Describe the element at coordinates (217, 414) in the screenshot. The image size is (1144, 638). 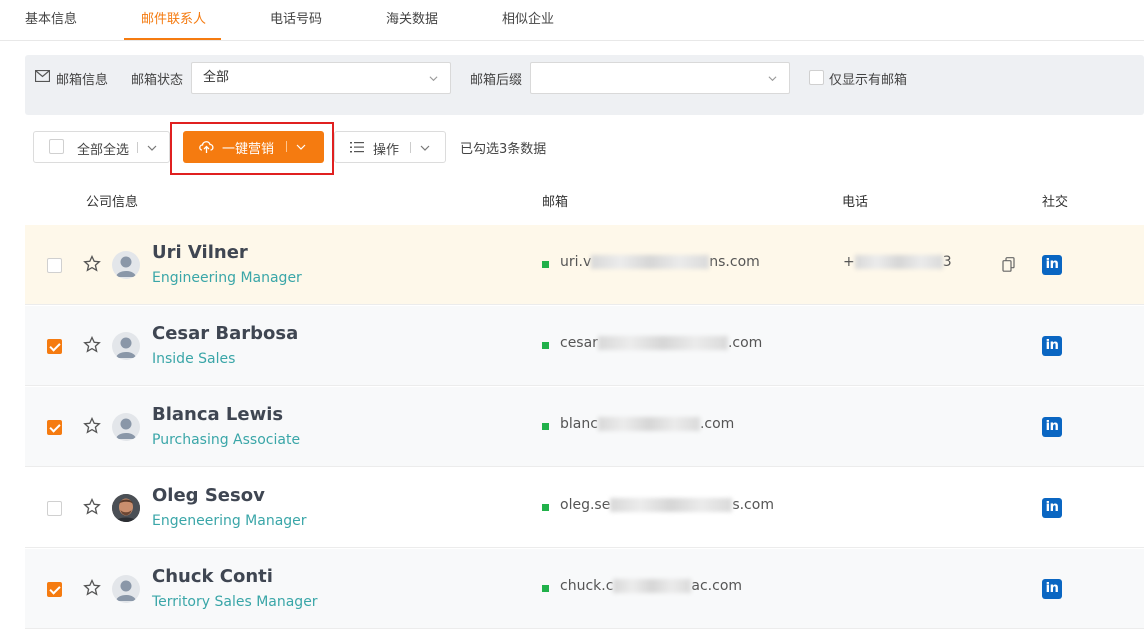
I see `contact-name: Blanca Lewis` at that location.